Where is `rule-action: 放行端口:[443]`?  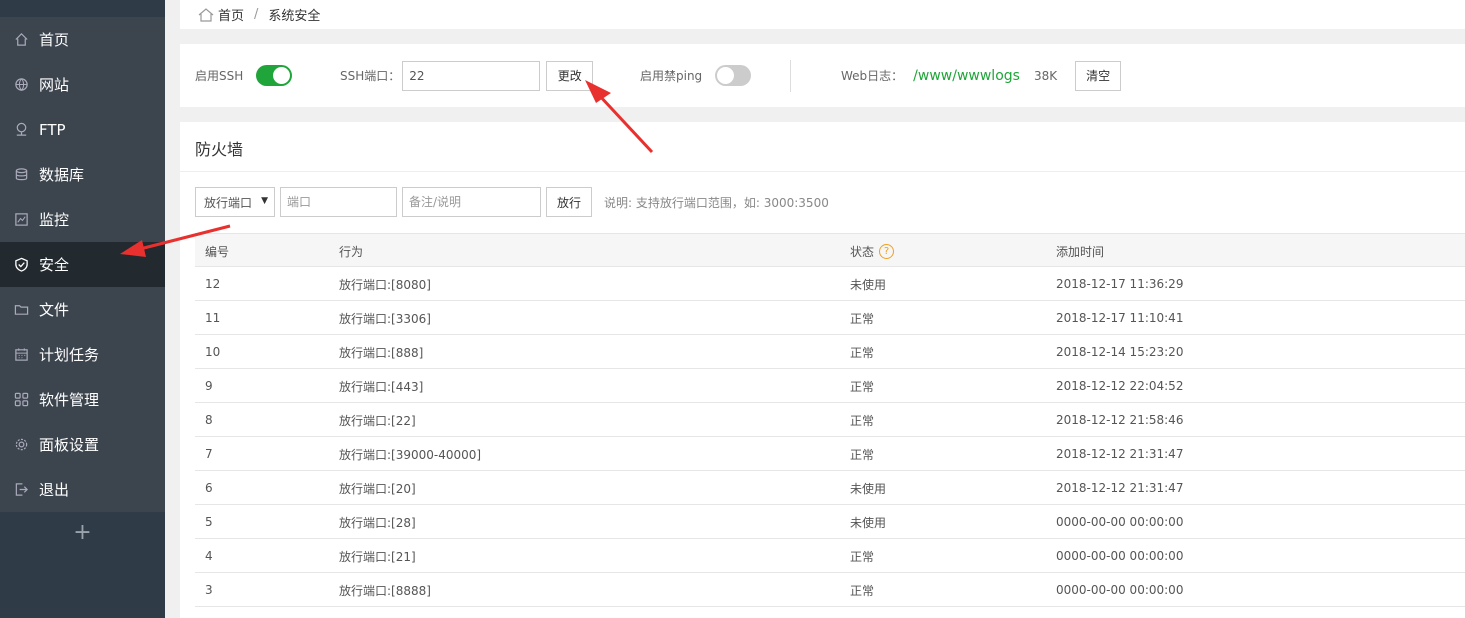 rule-action: 放行端口:[443] is located at coordinates (381, 386).